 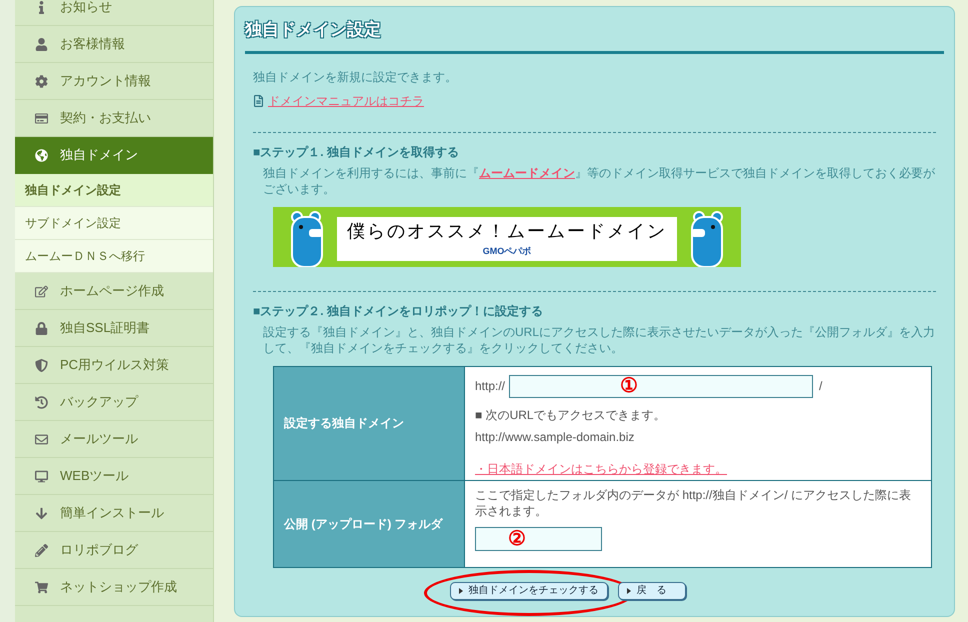 What do you see at coordinates (114, 81) in the screenshot?
I see `sidebar-item: アカウント情報` at bounding box center [114, 81].